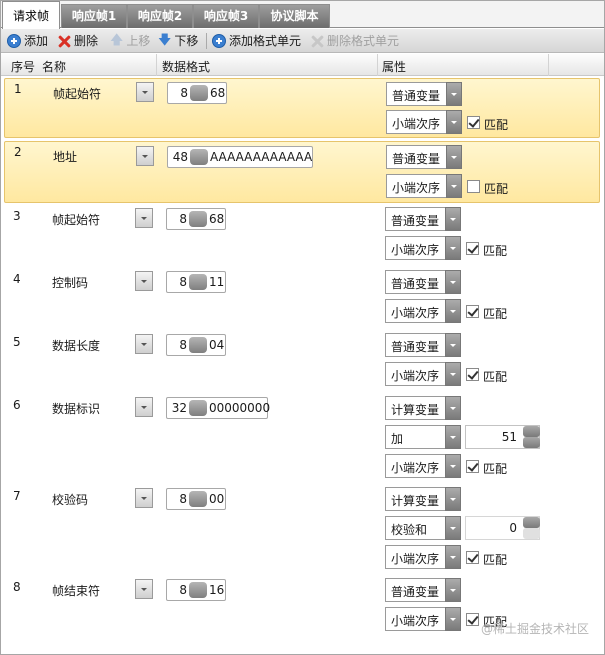 The image size is (605, 655). What do you see at coordinates (27, 41) in the screenshot?
I see `add-button: 添加` at bounding box center [27, 41].